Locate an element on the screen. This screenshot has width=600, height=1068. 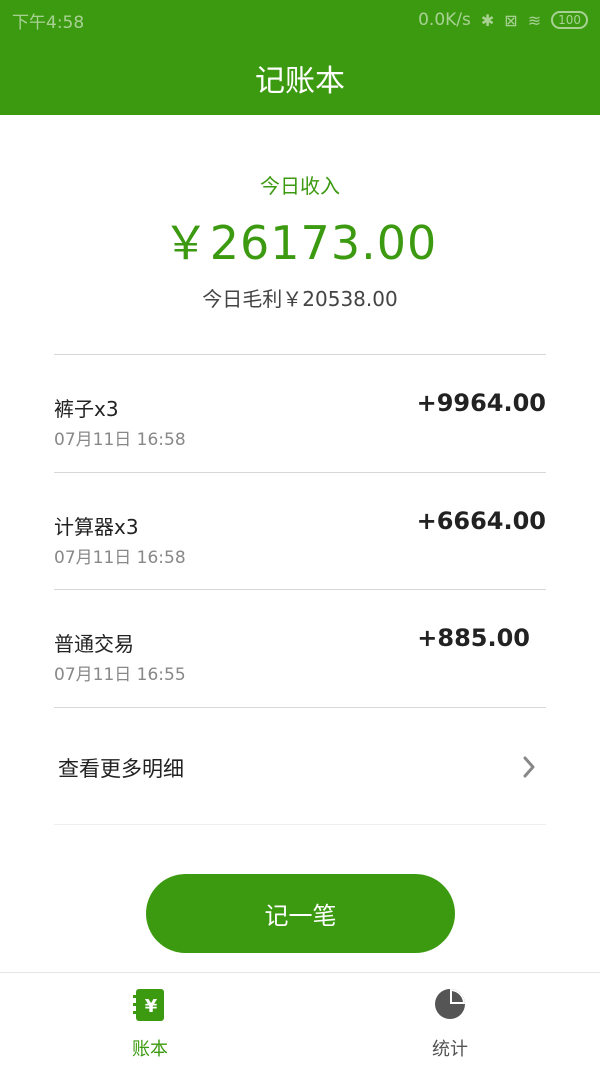
app-bar: 记账本 is located at coordinates (300, 77).